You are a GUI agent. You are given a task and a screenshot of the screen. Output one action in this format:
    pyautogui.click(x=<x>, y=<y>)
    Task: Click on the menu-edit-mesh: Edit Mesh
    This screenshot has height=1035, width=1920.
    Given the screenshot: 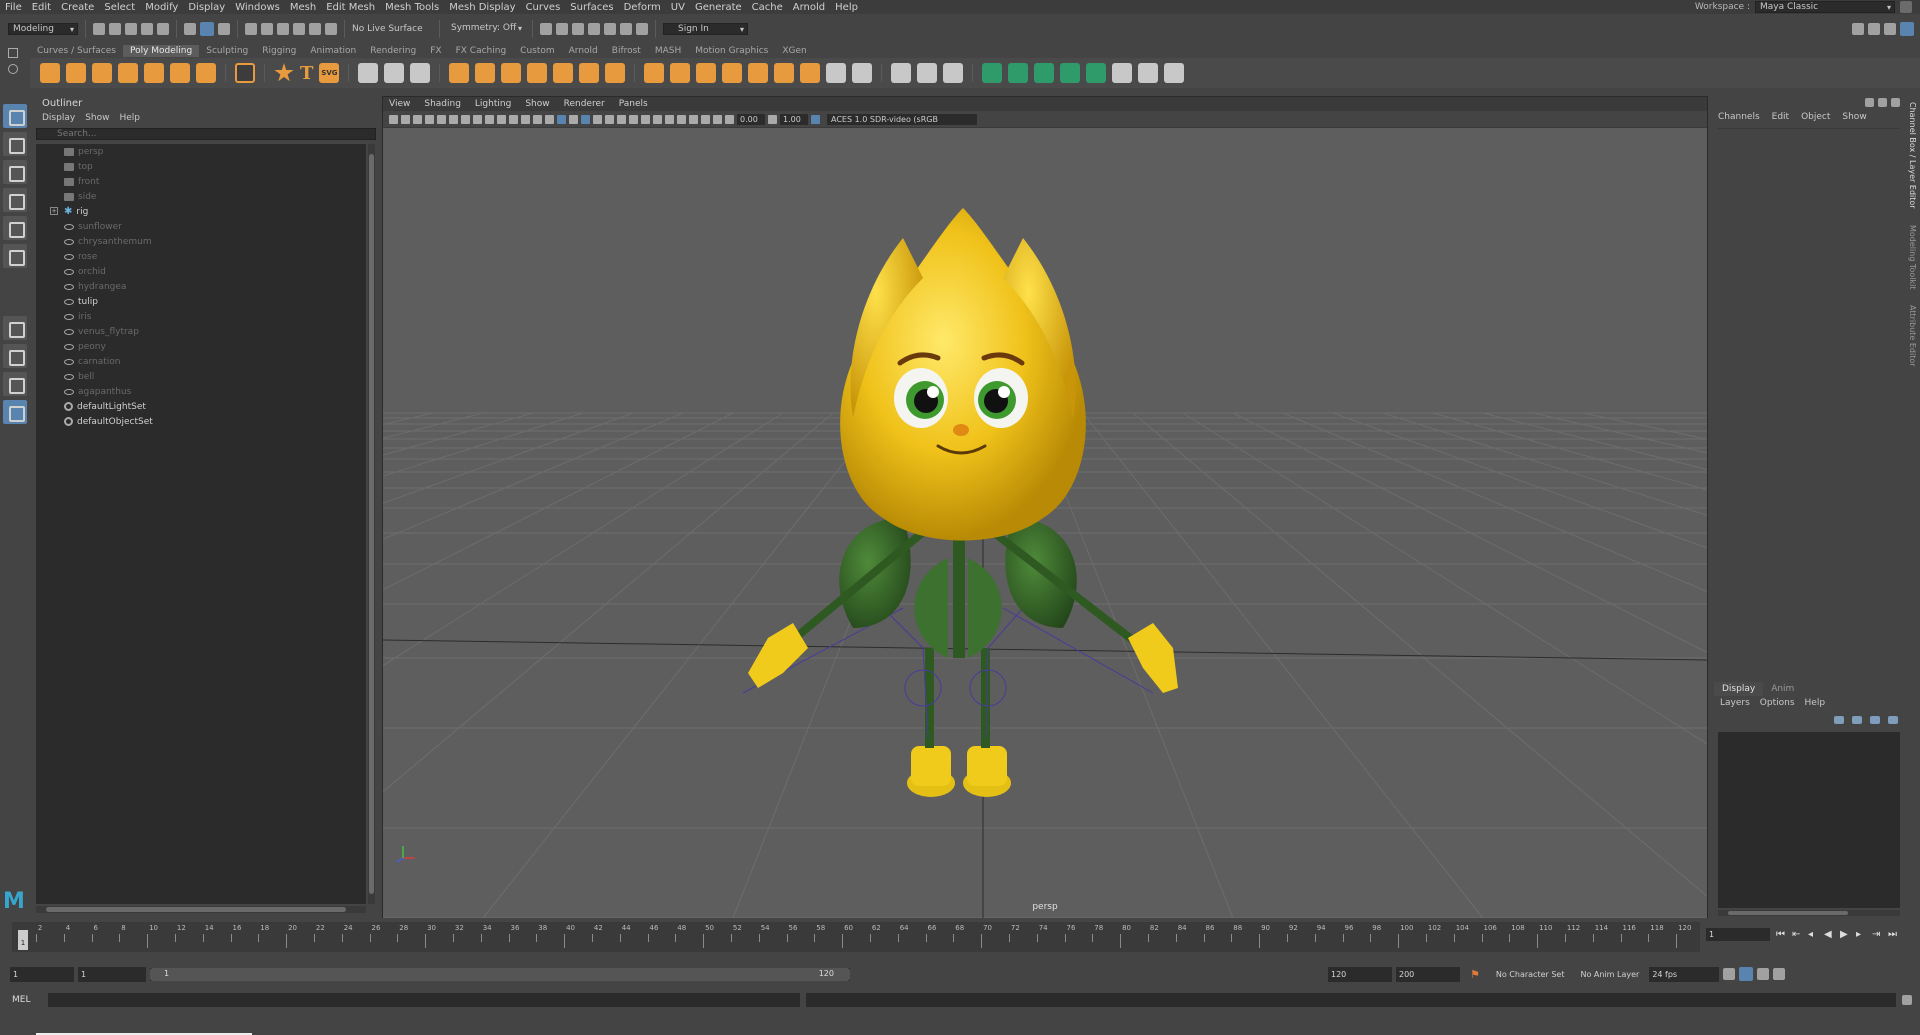 What is the action you would take?
    pyautogui.click(x=350, y=7)
    